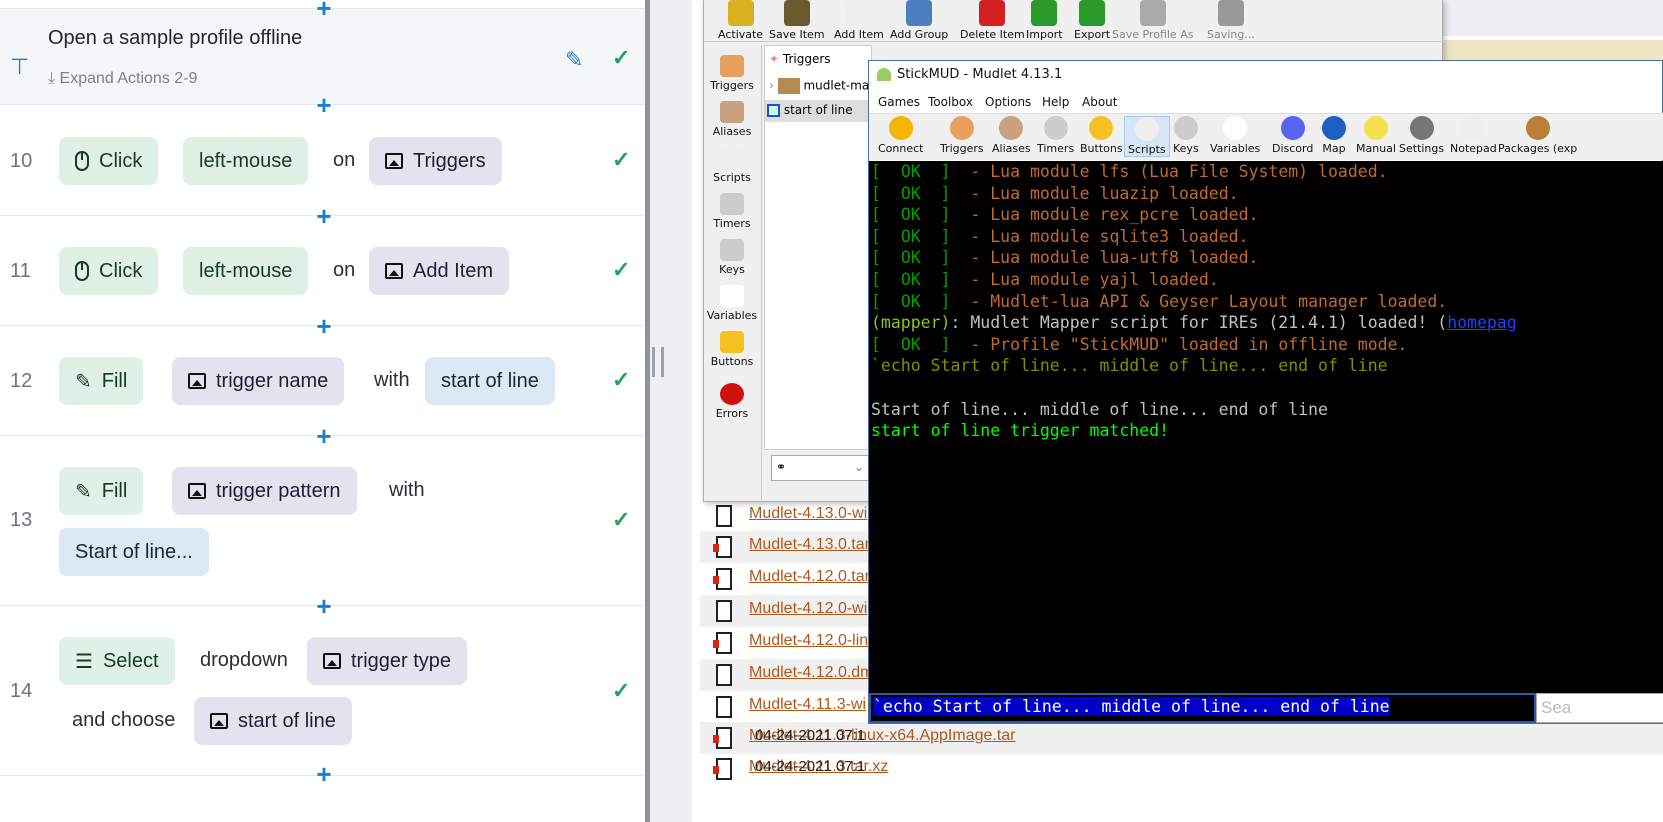 The width and height of the screenshot is (1663, 822). What do you see at coordinates (807, 705) in the screenshot?
I see `file-link: Mudlet-4.11.3-wi` at bounding box center [807, 705].